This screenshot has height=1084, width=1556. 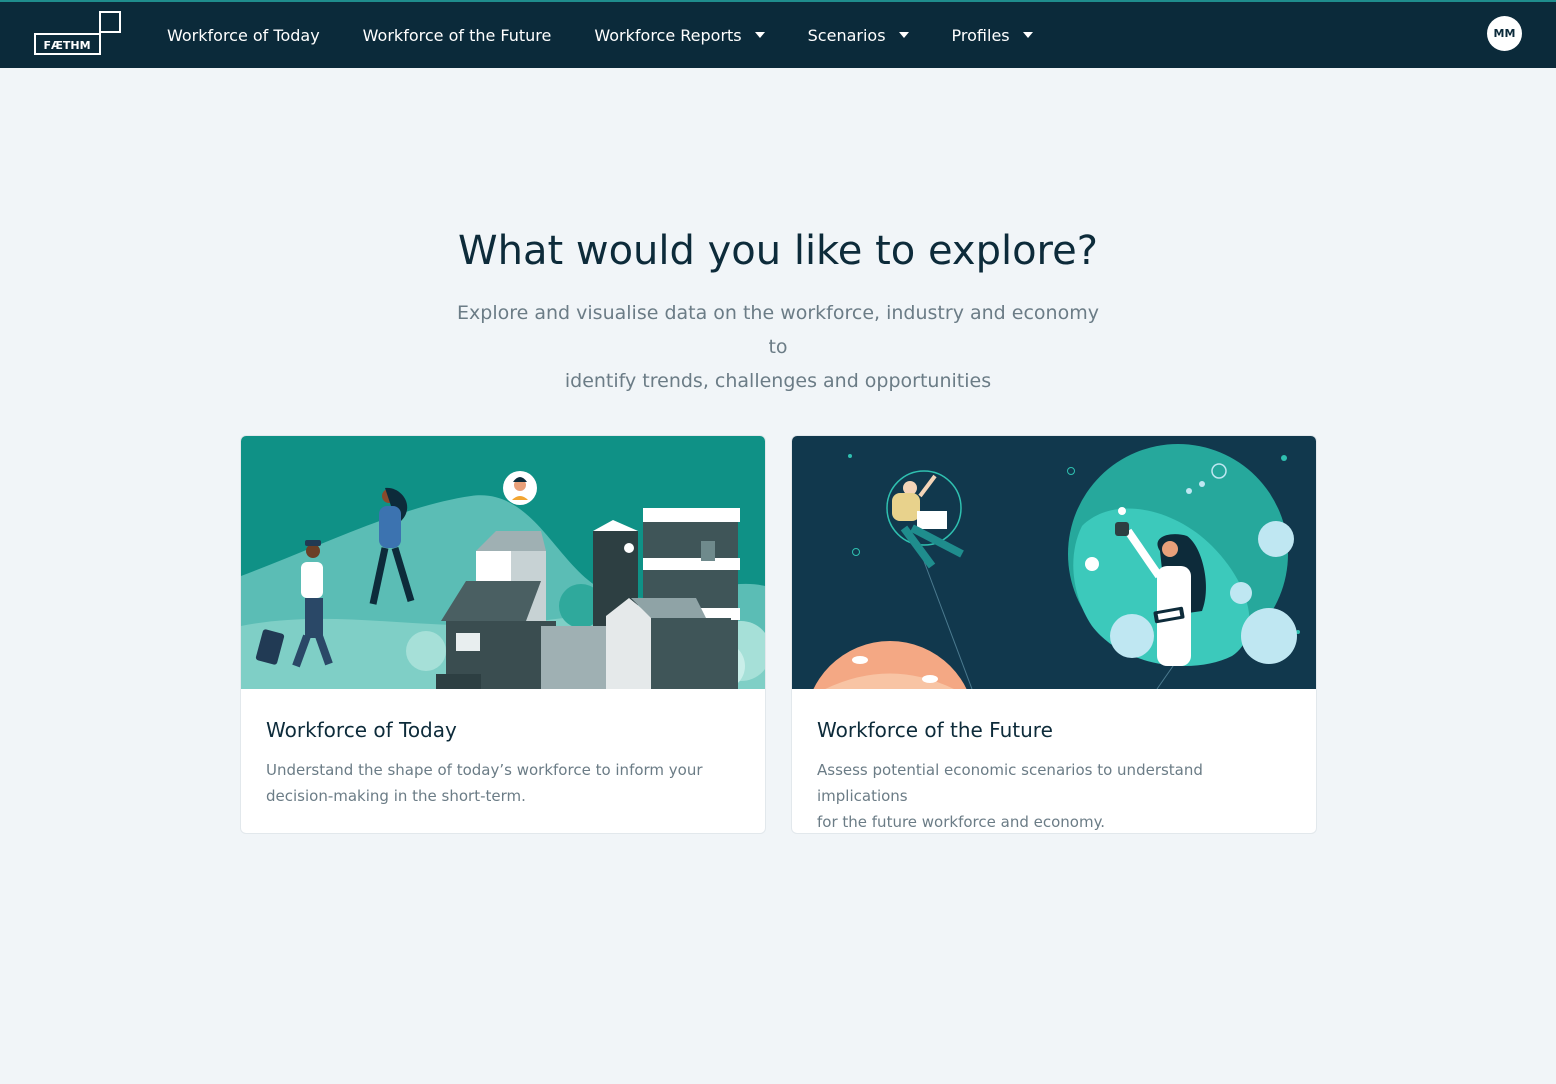 What do you see at coordinates (1054, 562) in the screenshot?
I see `space-scientist-illustration` at bounding box center [1054, 562].